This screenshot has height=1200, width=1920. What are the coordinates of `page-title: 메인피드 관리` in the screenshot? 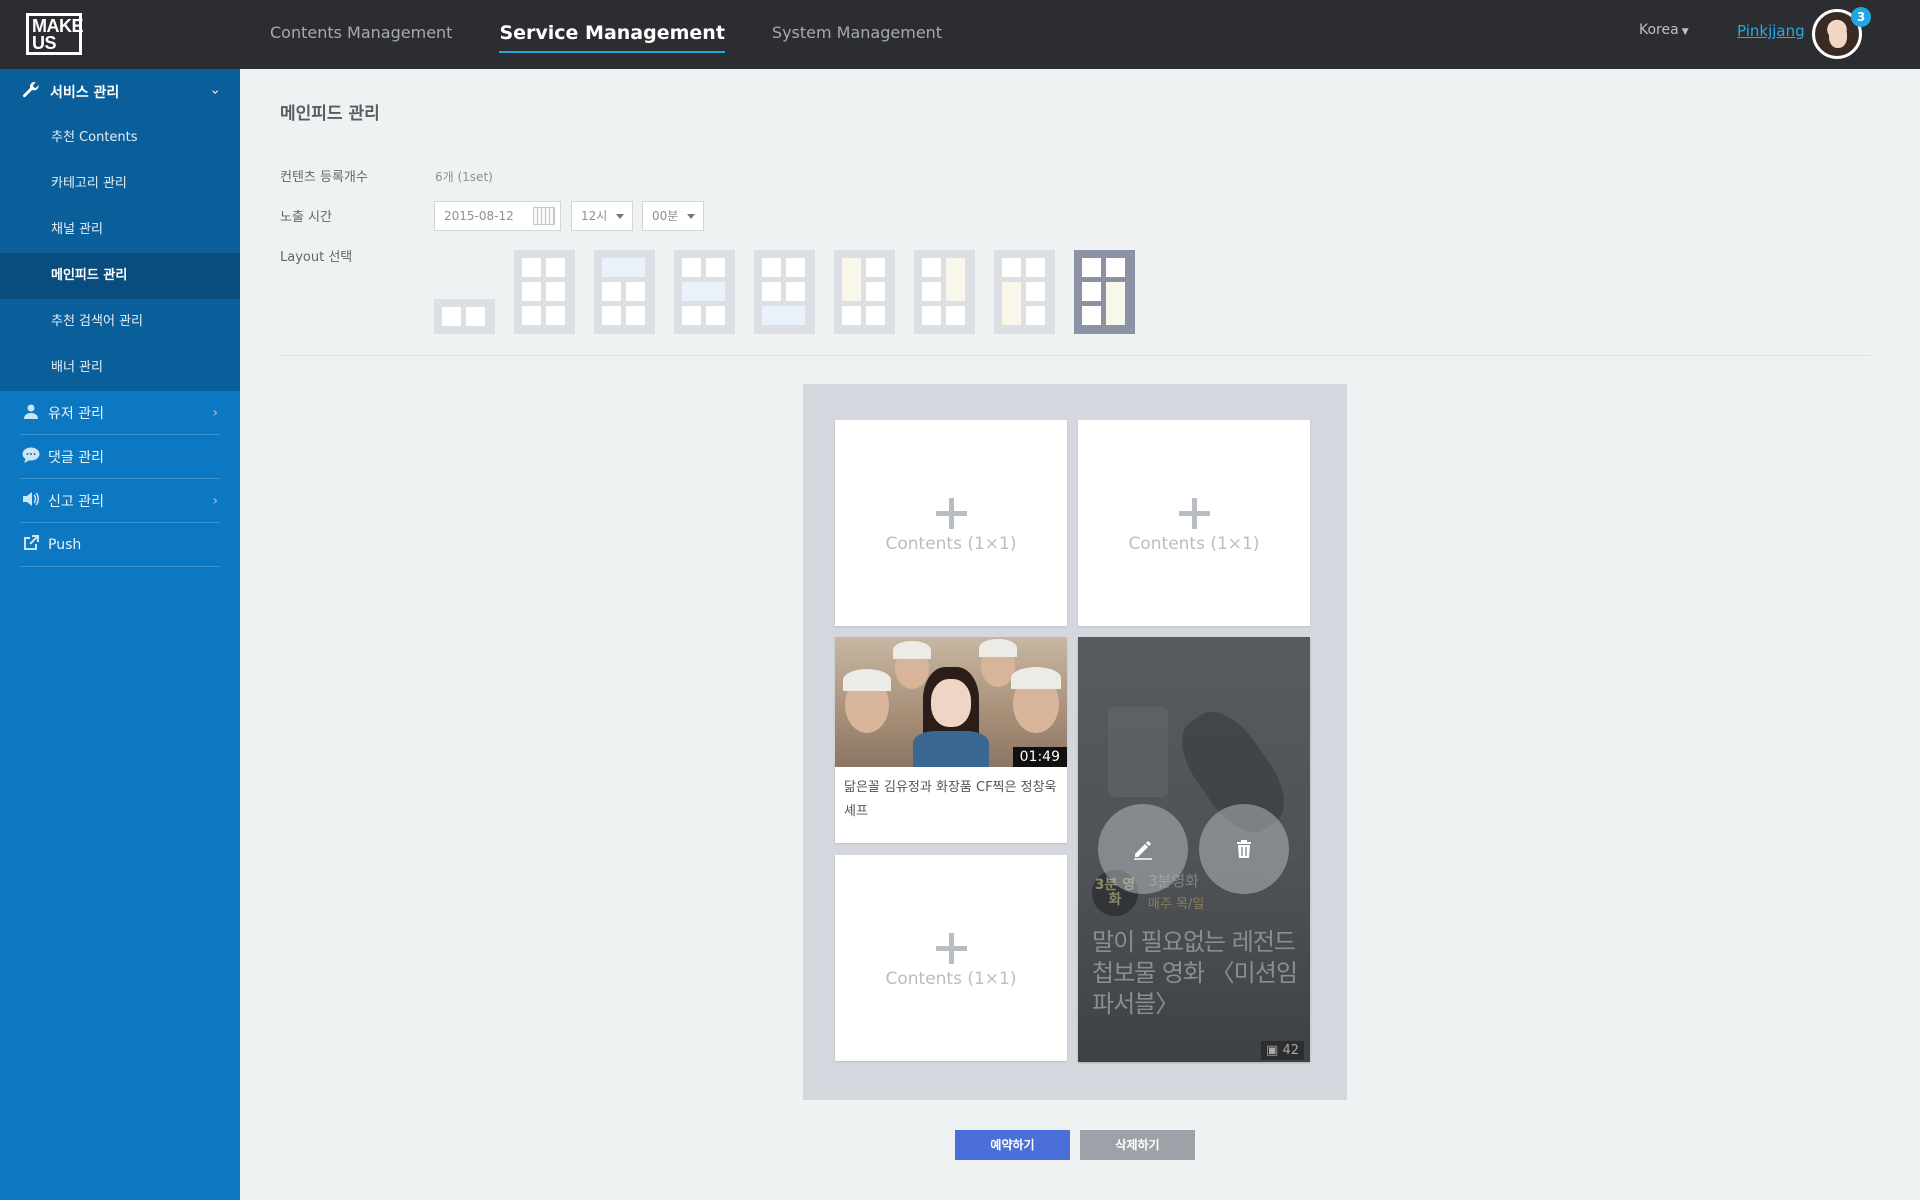 It's located at (330, 114).